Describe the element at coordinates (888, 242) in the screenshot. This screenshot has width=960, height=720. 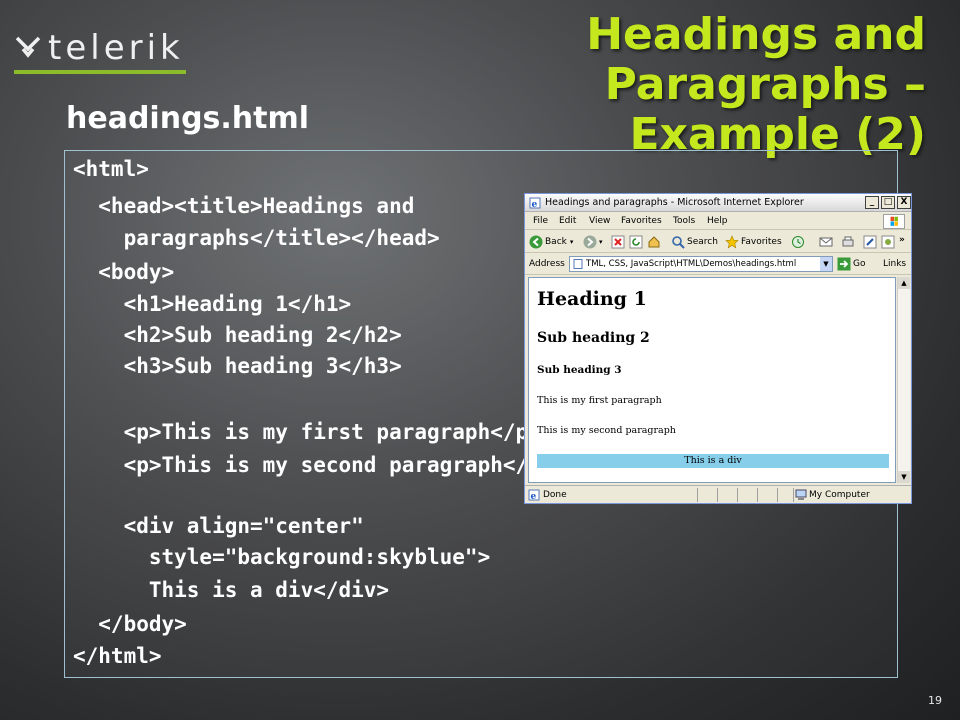
I see `discuss-icon` at that location.